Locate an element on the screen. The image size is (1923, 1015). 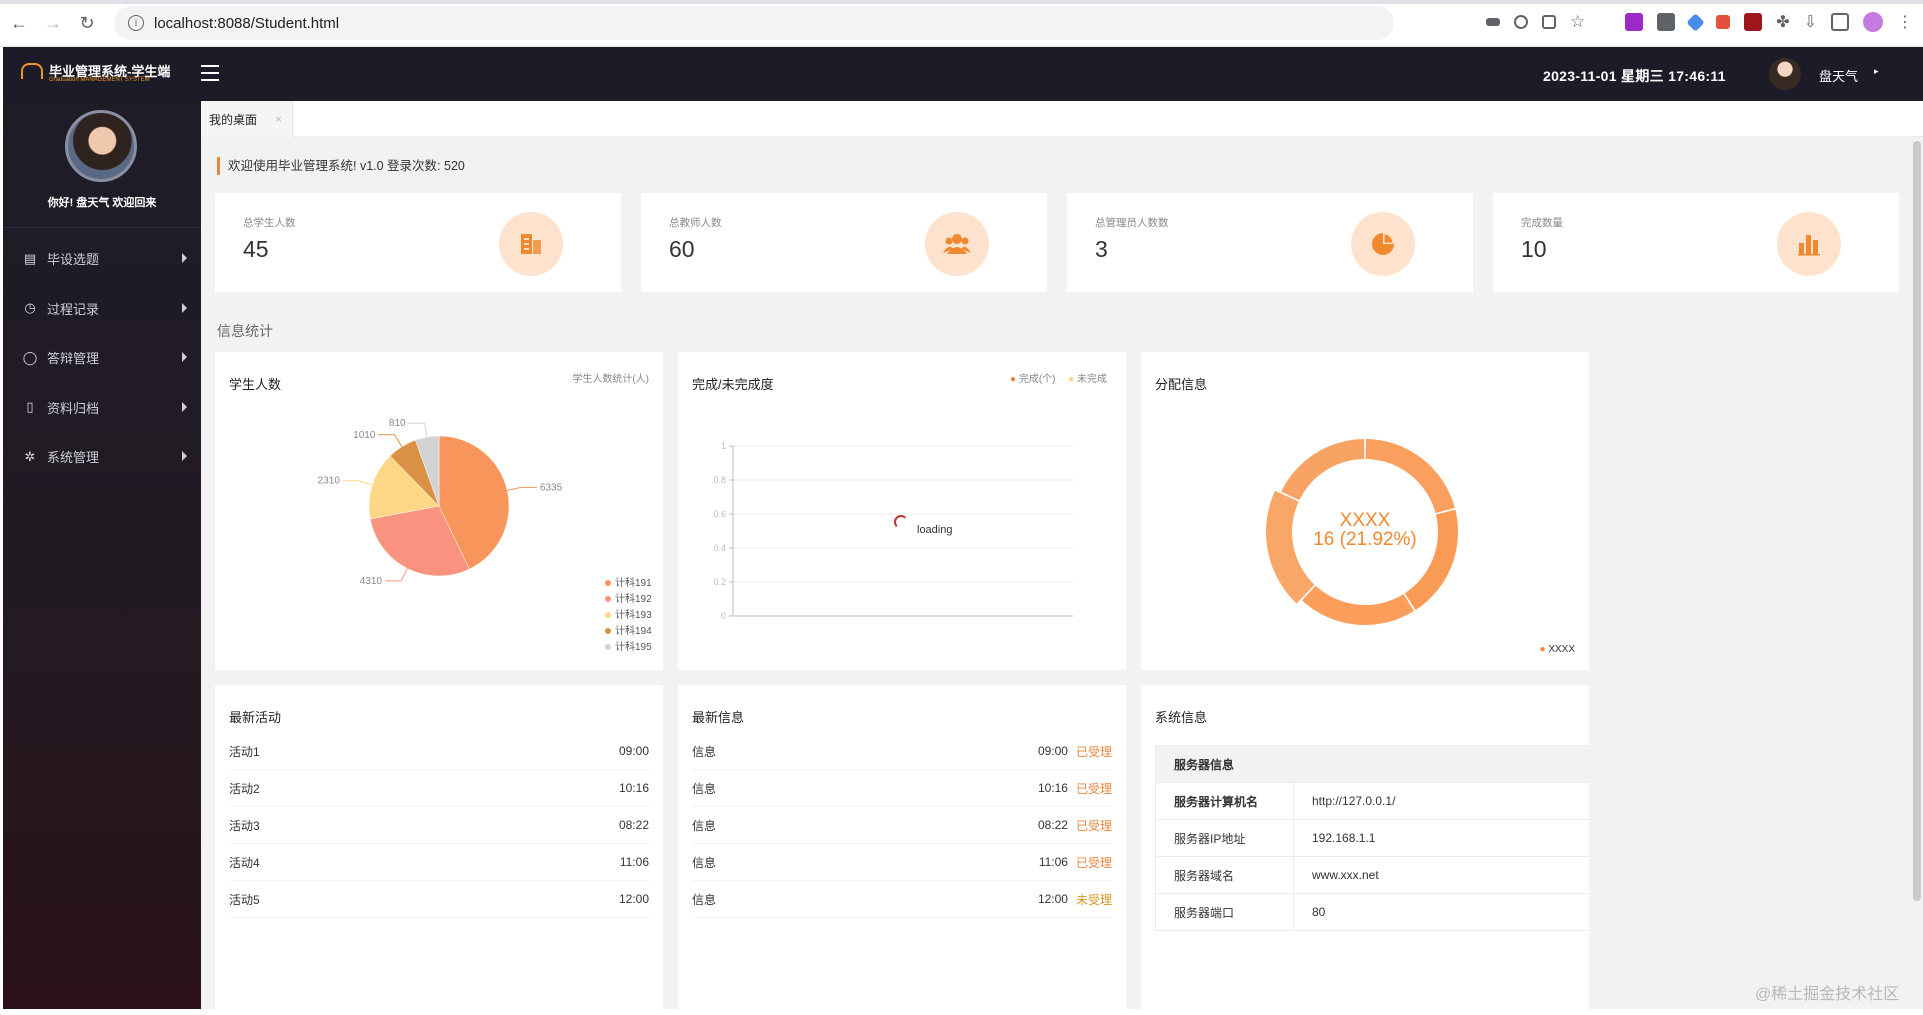
tab-desktop: 我的桌面 × is located at coordinates (247, 119).